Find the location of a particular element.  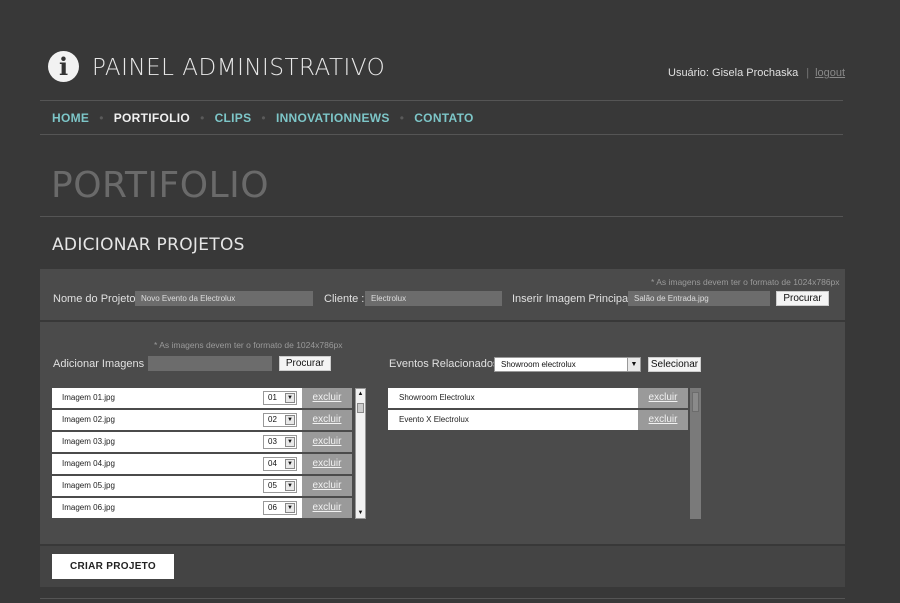

main-image-browse-button: Procurar is located at coordinates (802, 298).